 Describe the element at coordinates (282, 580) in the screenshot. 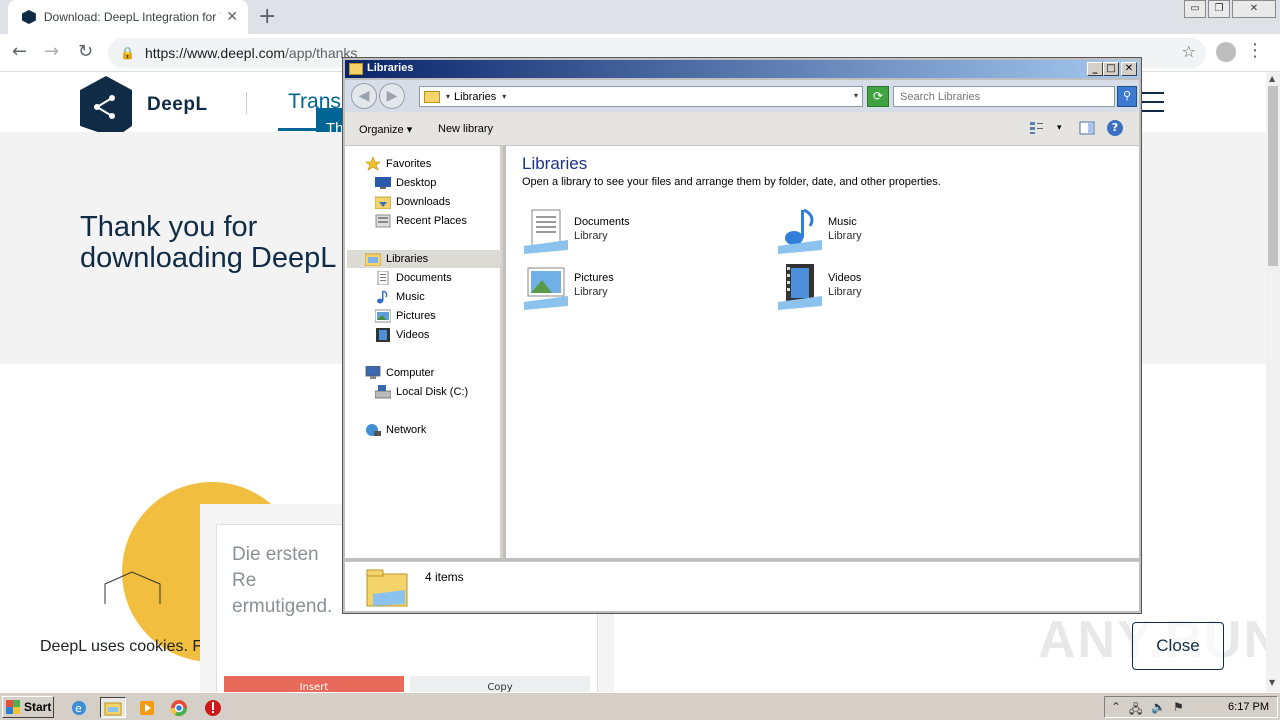

I see `demo-text: Die ersten Re ermutigend.` at that location.